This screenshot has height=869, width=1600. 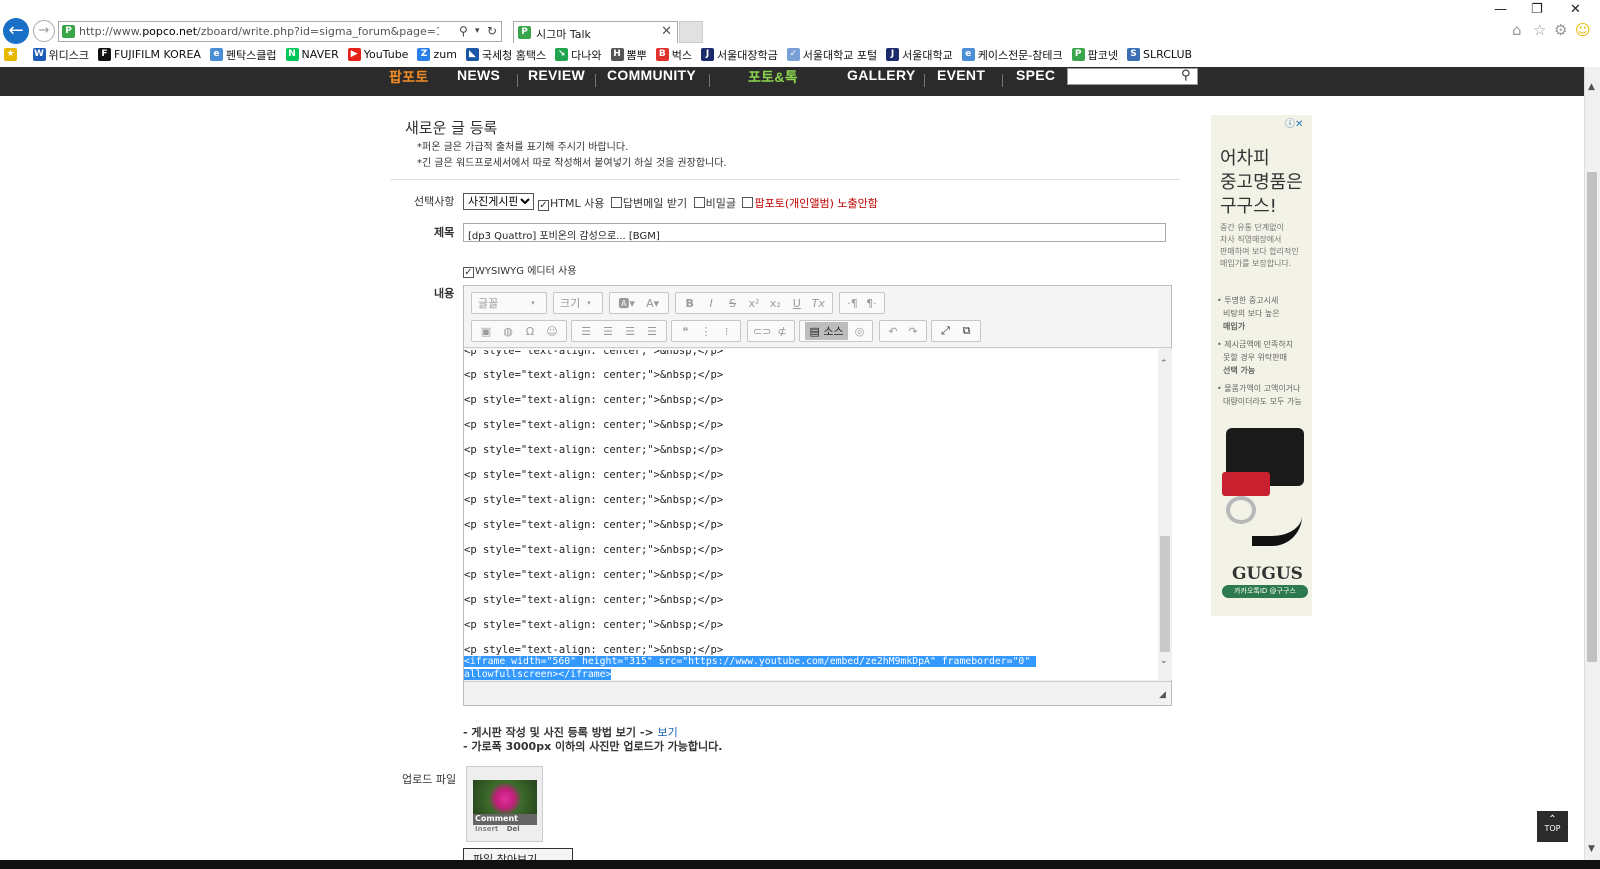 What do you see at coordinates (1164, 364) in the screenshot?
I see `editor-scroll-up-icon: ⌃` at bounding box center [1164, 364].